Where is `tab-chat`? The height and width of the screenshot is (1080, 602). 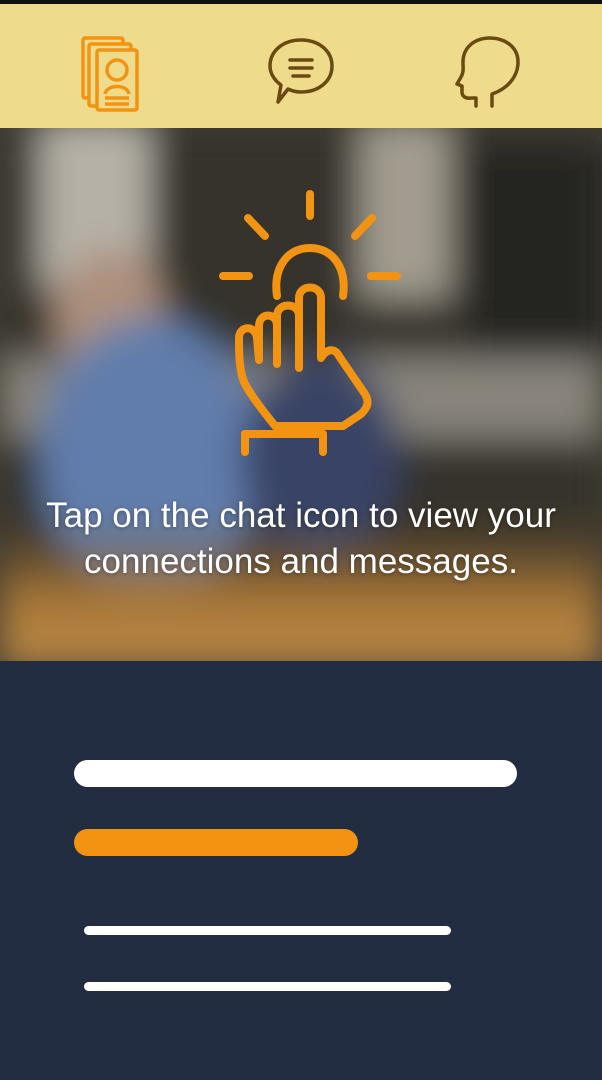 tab-chat is located at coordinates (301, 76).